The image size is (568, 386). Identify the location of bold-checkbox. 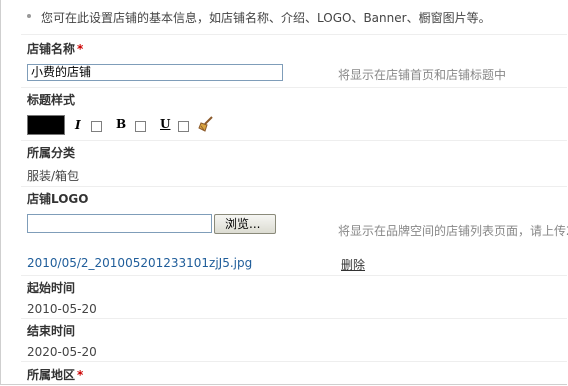
(140, 126).